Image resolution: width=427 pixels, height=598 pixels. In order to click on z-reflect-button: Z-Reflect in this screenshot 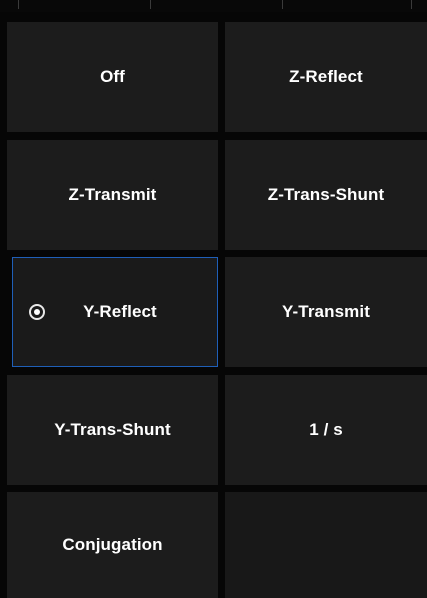, I will do `click(326, 77)`.